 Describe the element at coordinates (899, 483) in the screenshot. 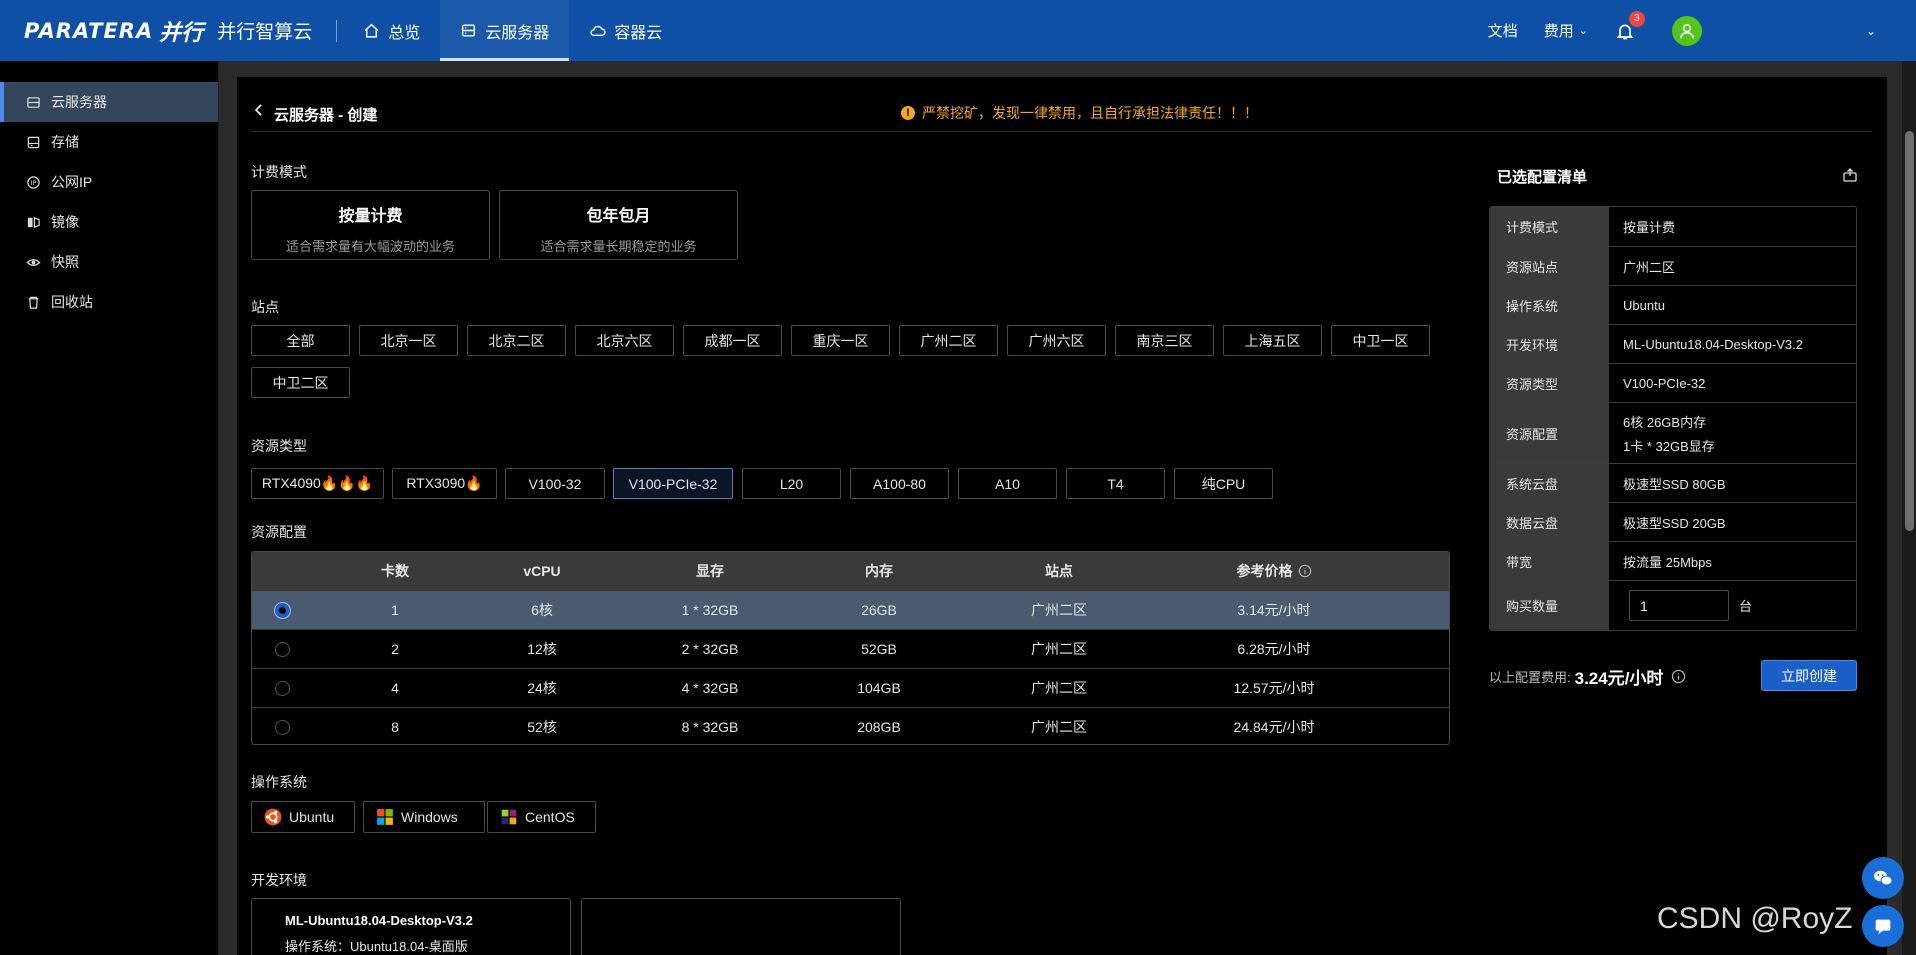

I see `resource-type-option: A100-80` at that location.